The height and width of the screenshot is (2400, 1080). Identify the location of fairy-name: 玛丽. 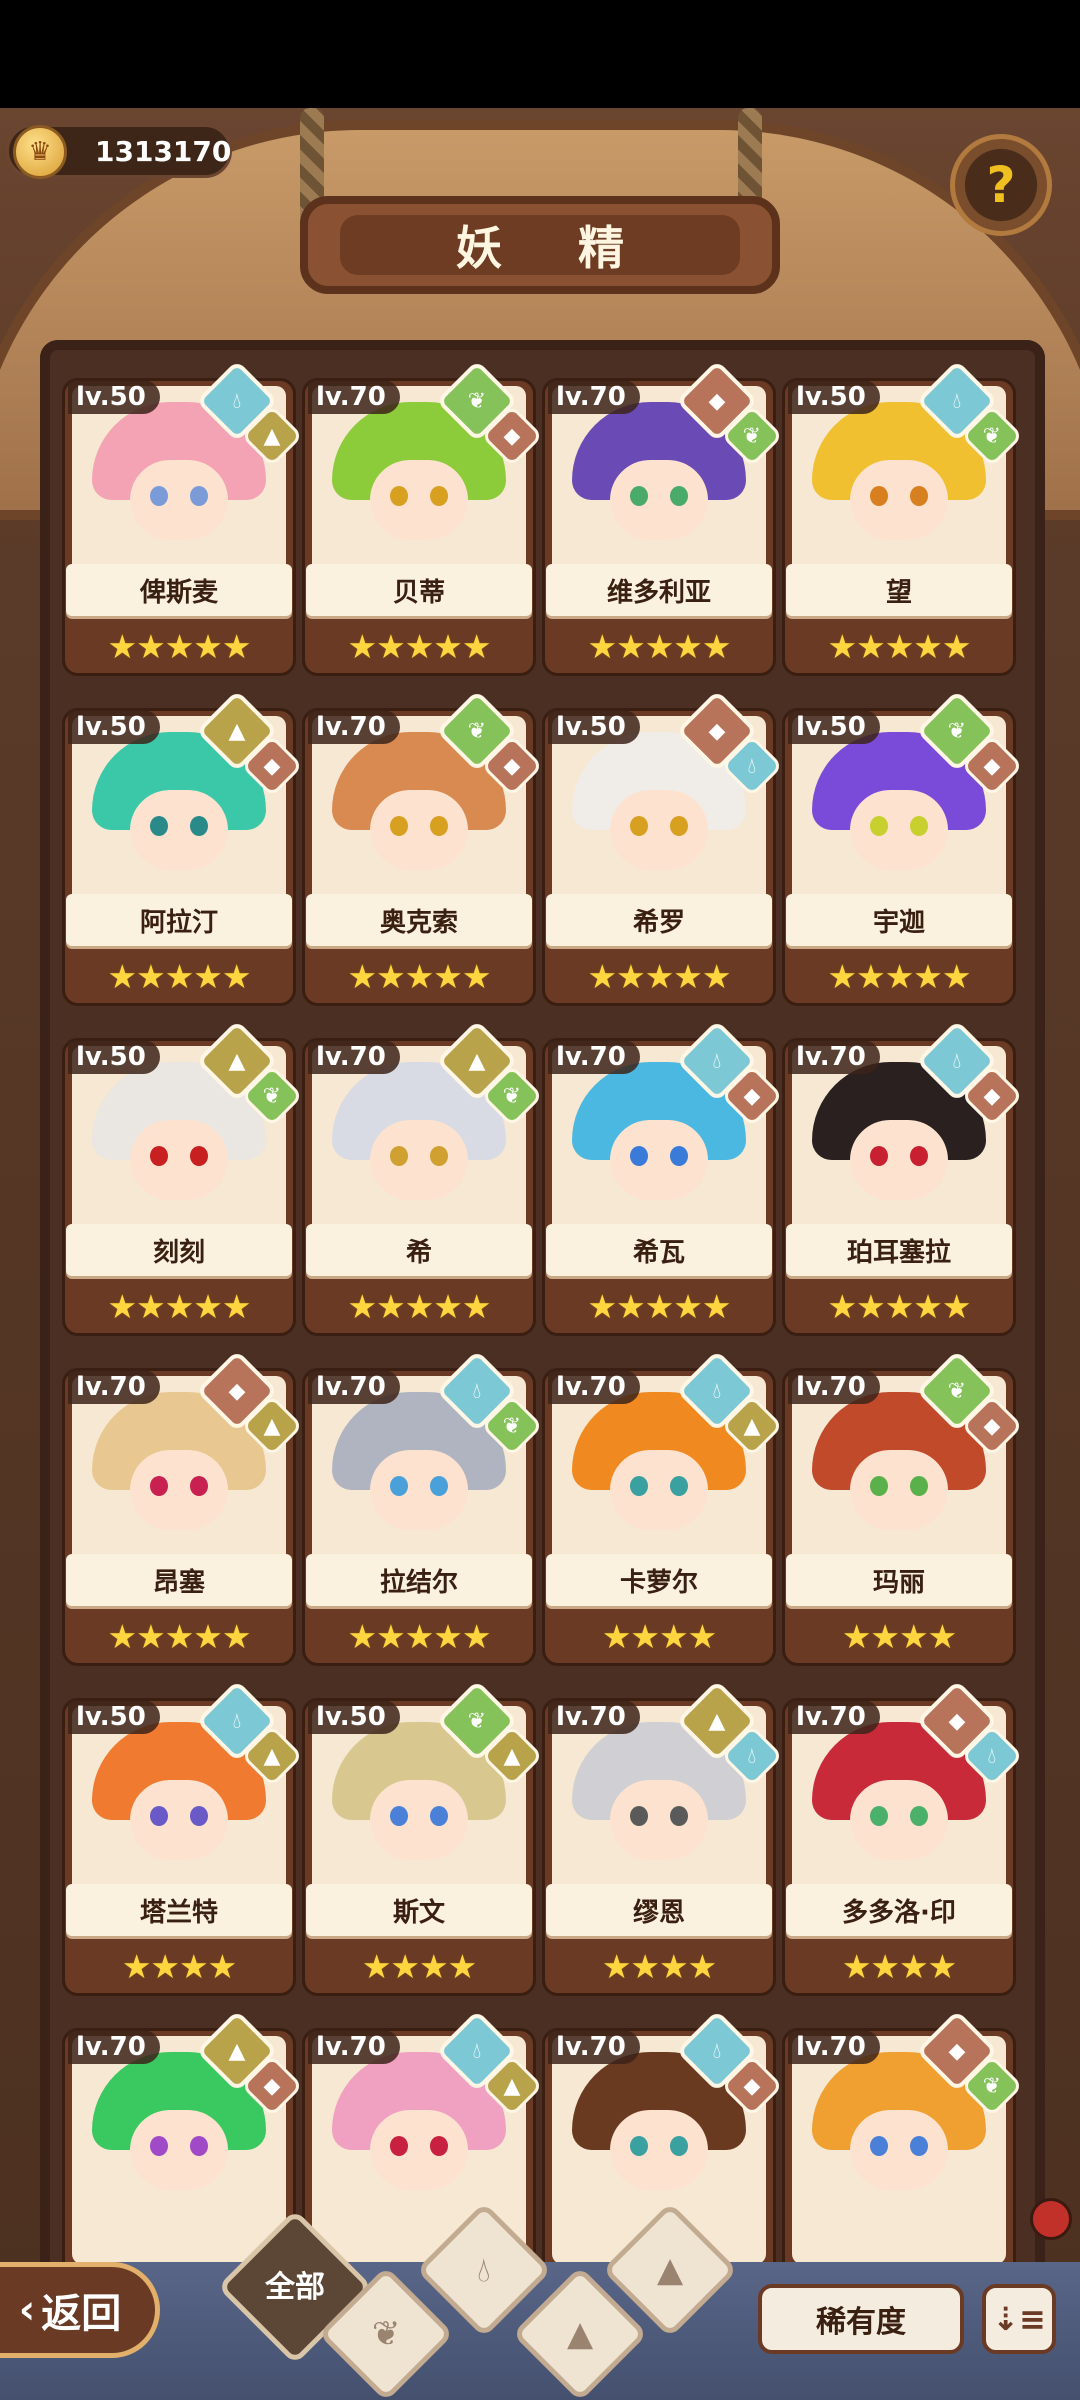
(899, 1580).